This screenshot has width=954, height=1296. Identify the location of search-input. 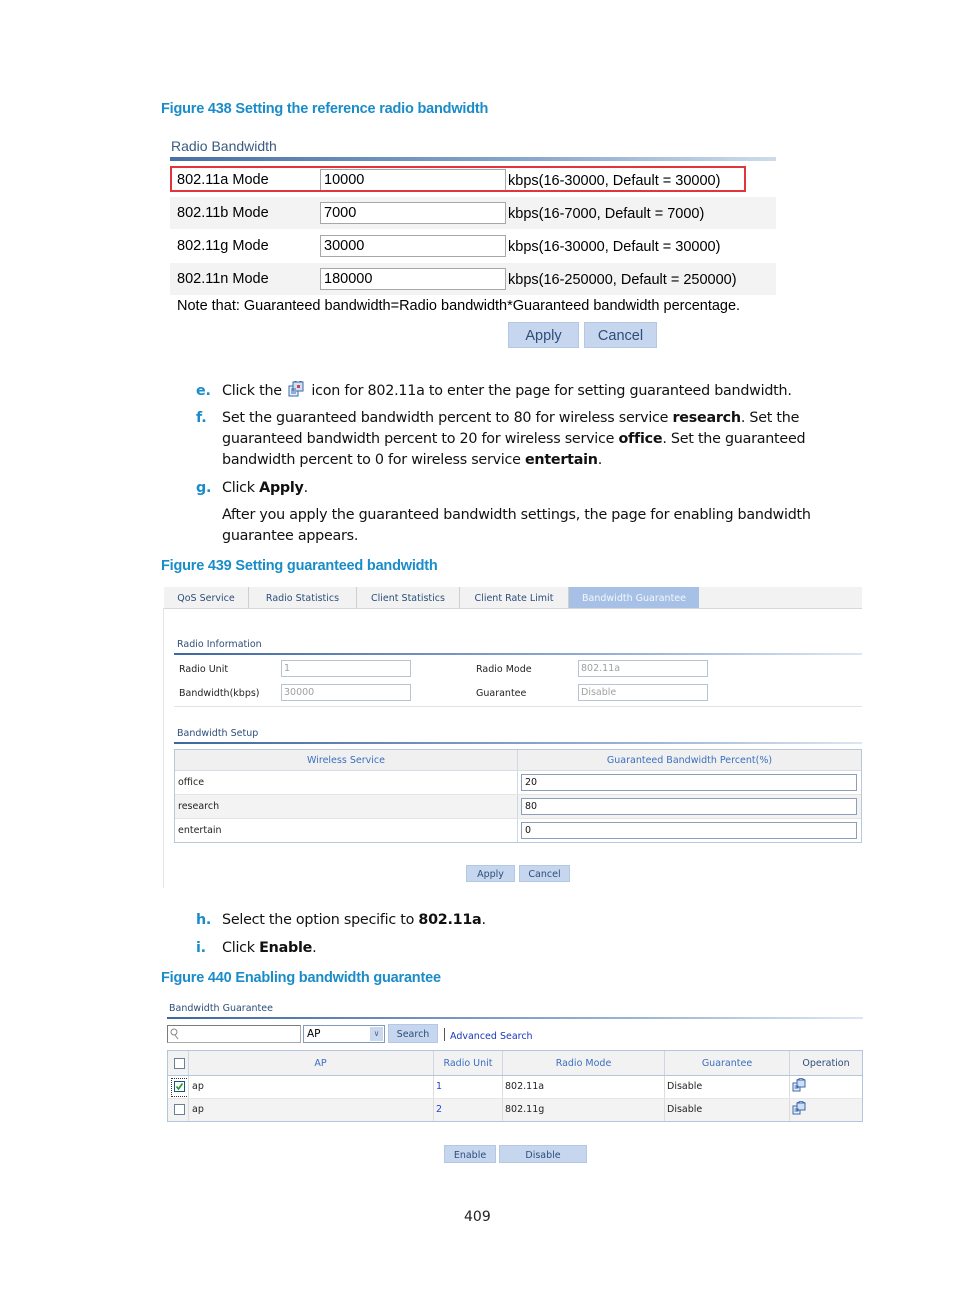
(234, 1034).